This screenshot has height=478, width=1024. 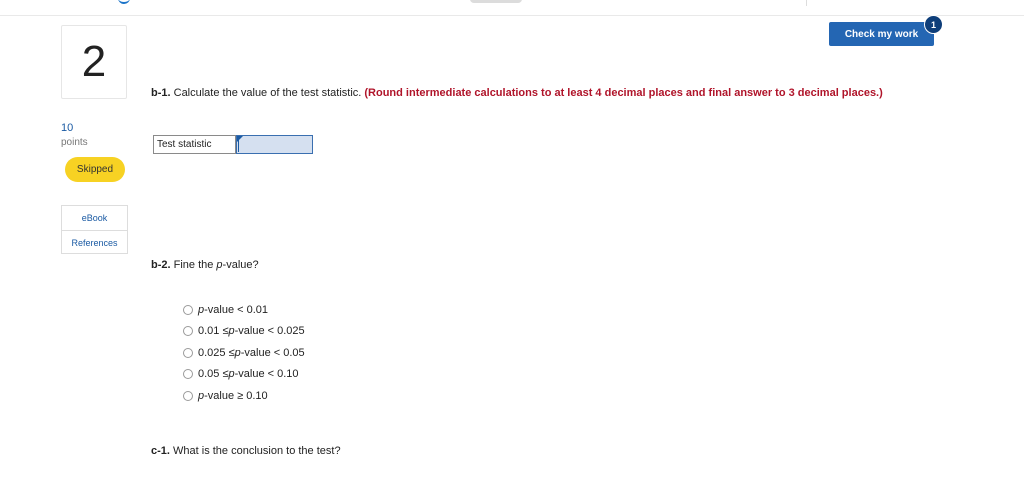 What do you see at coordinates (74, 142) in the screenshot?
I see `points-label: points` at bounding box center [74, 142].